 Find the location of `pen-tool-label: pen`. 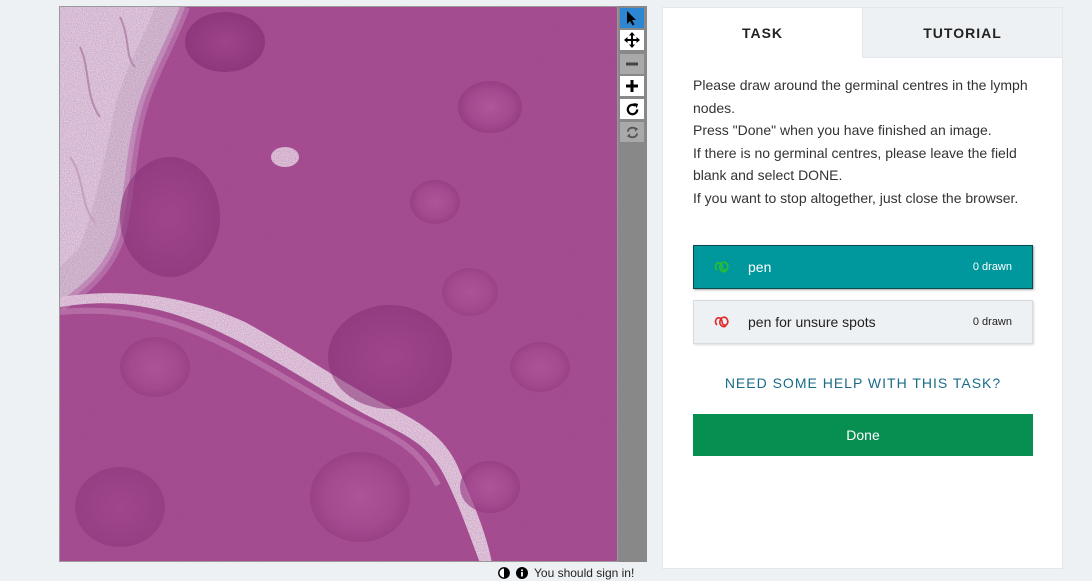

pen-tool-label: pen is located at coordinates (760, 267).